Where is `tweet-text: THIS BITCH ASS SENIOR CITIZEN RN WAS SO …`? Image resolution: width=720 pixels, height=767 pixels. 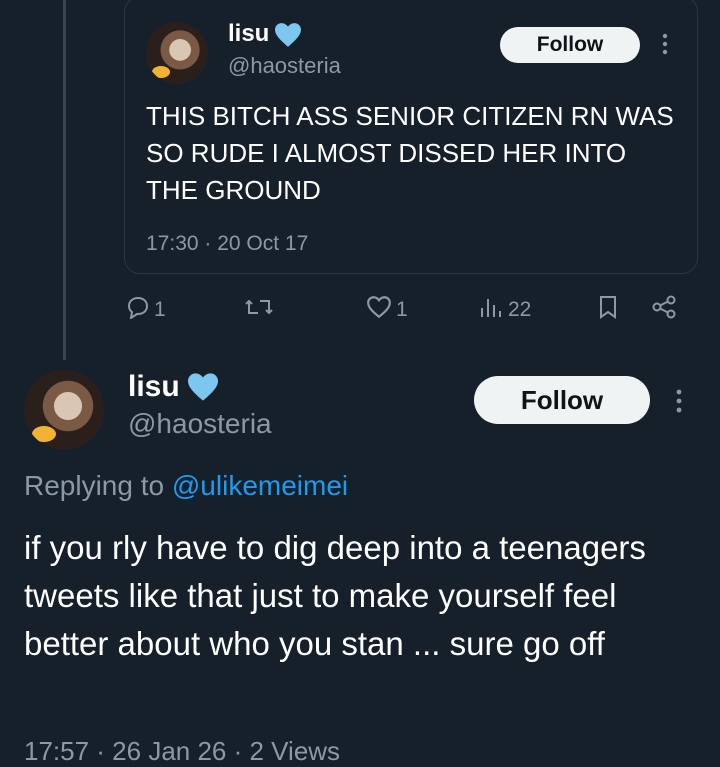
tweet-text: THIS BITCH ASS SENIOR CITIZEN RN WAS SO … is located at coordinates (410, 153).